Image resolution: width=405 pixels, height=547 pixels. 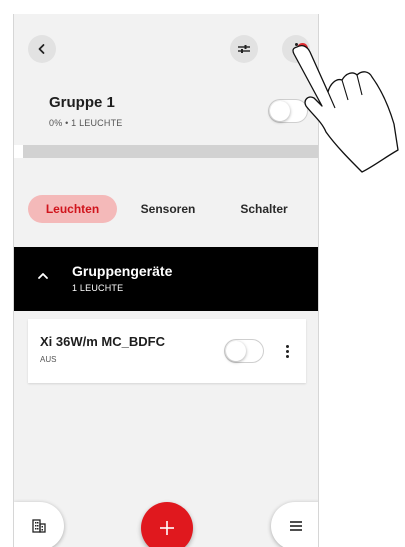 What do you see at coordinates (167, 351) in the screenshot?
I see `device-card: Xi 36W/m MC_BDFC AUS` at bounding box center [167, 351].